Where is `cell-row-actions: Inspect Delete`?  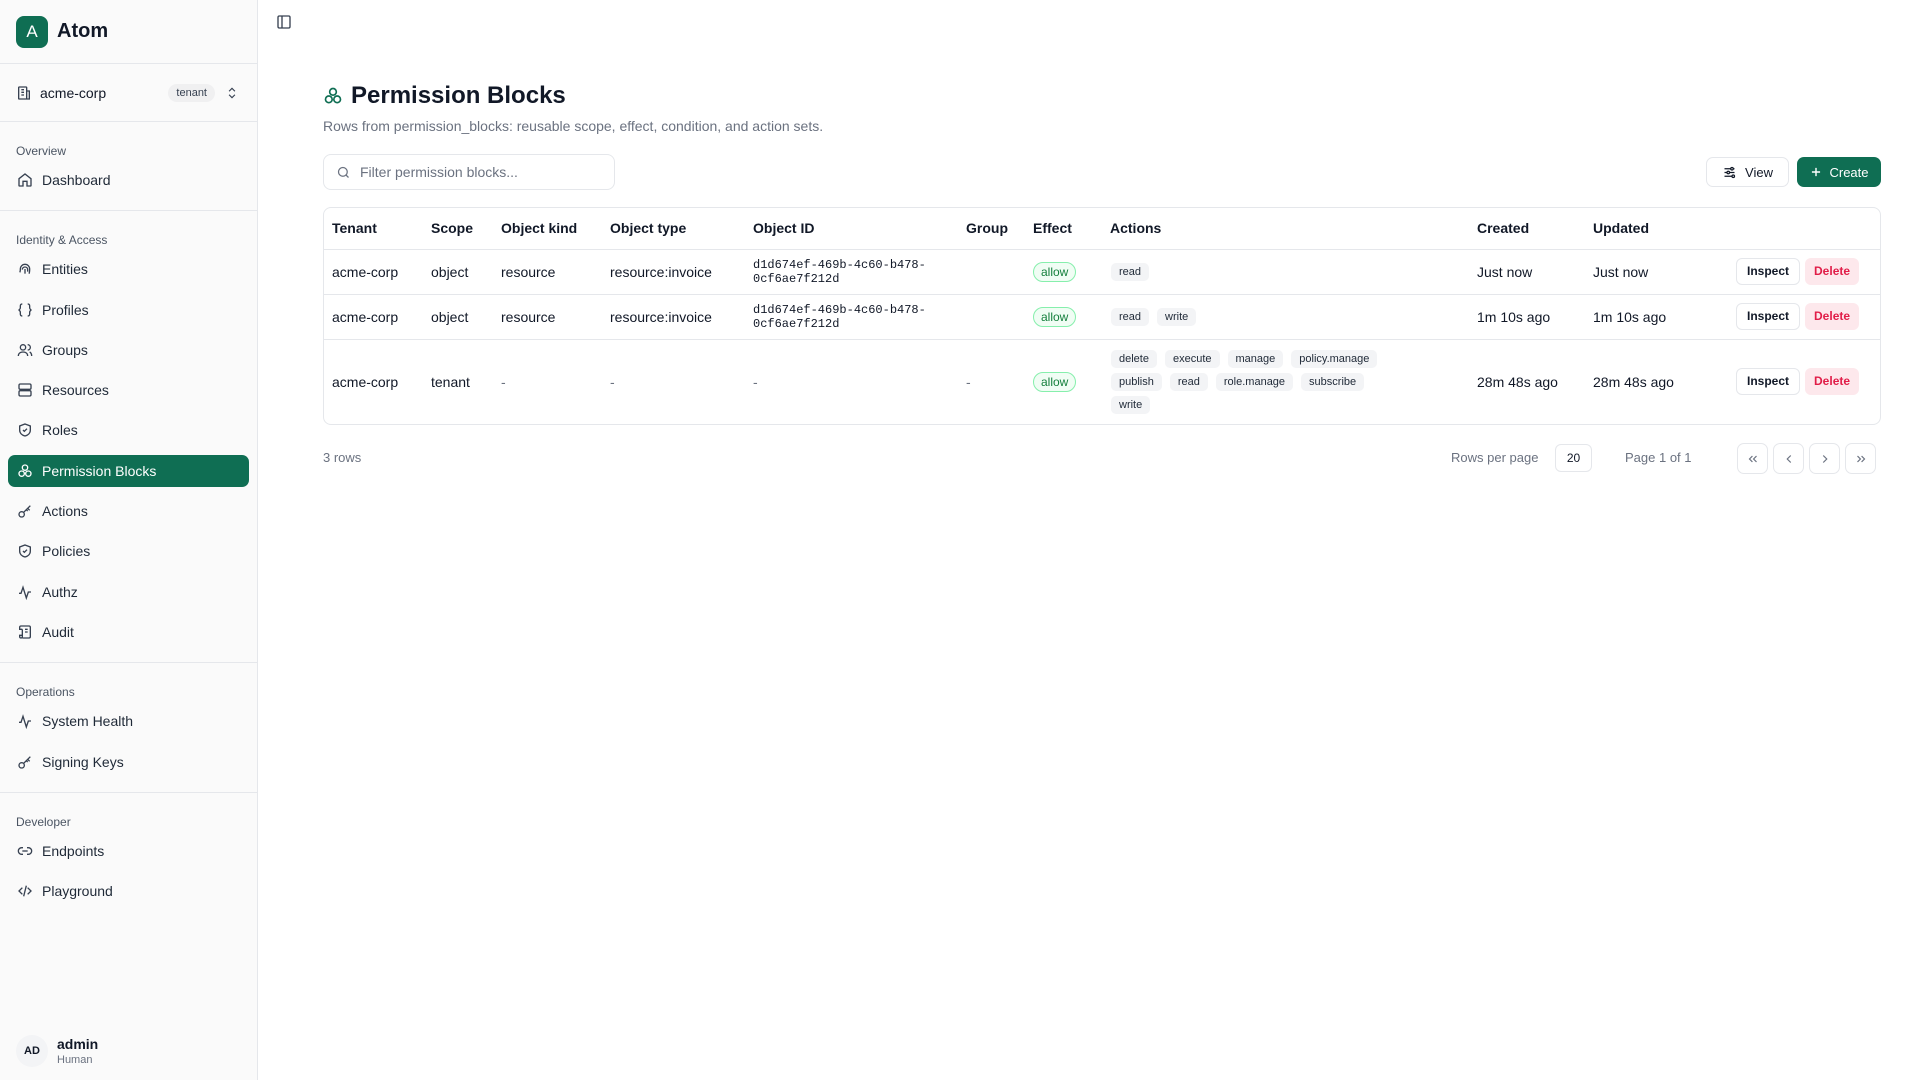
cell-row-actions: Inspect Delete is located at coordinates (1804, 272).